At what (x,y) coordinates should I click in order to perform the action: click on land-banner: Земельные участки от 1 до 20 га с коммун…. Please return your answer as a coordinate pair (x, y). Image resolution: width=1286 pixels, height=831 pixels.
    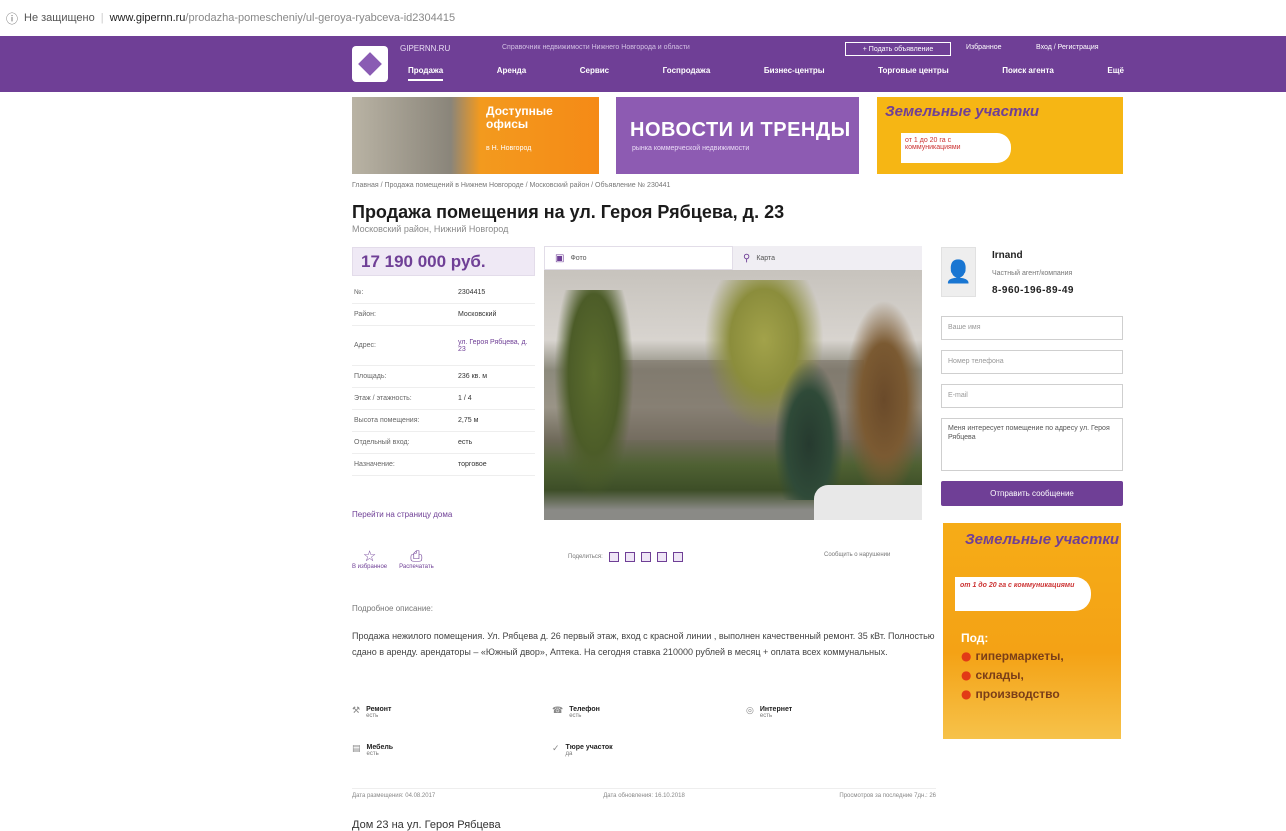
    Looking at the image, I should click on (1000, 135).